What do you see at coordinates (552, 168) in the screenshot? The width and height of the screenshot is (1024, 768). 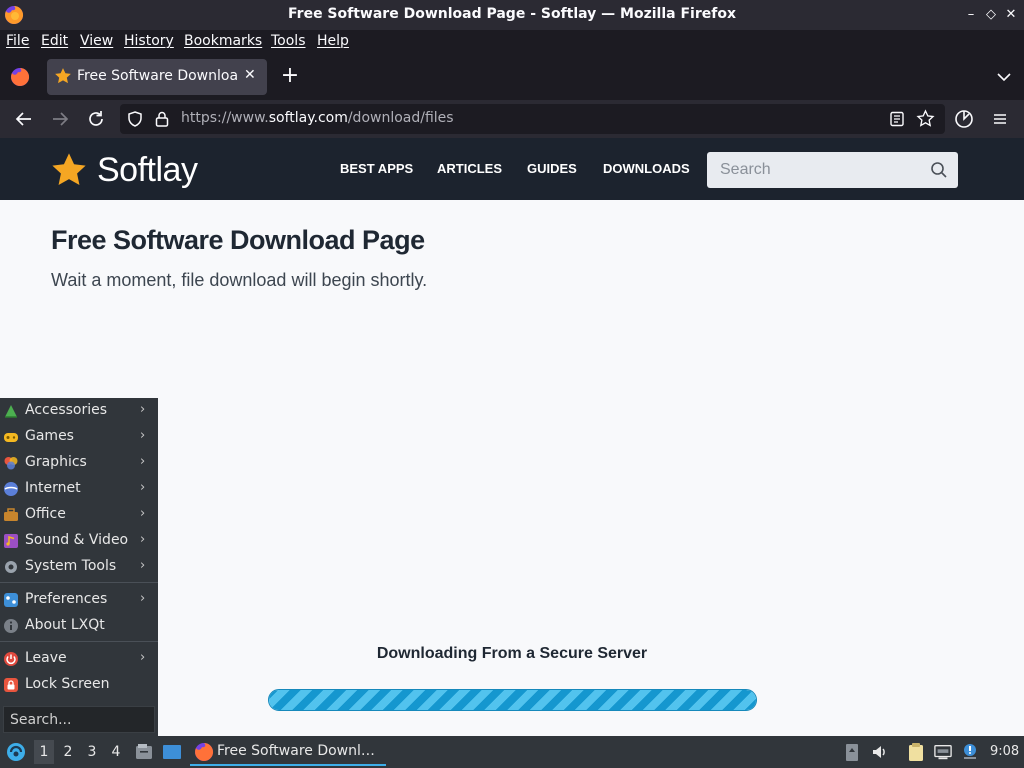 I see `nav-guides: GUIDES` at bounding box center [552, 168].